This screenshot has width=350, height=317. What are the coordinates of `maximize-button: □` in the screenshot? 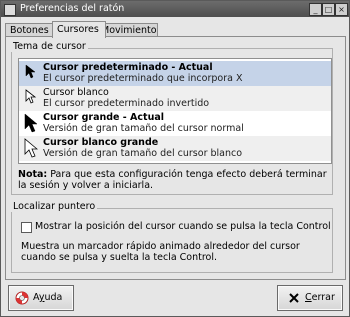 It's located at (328, 9).